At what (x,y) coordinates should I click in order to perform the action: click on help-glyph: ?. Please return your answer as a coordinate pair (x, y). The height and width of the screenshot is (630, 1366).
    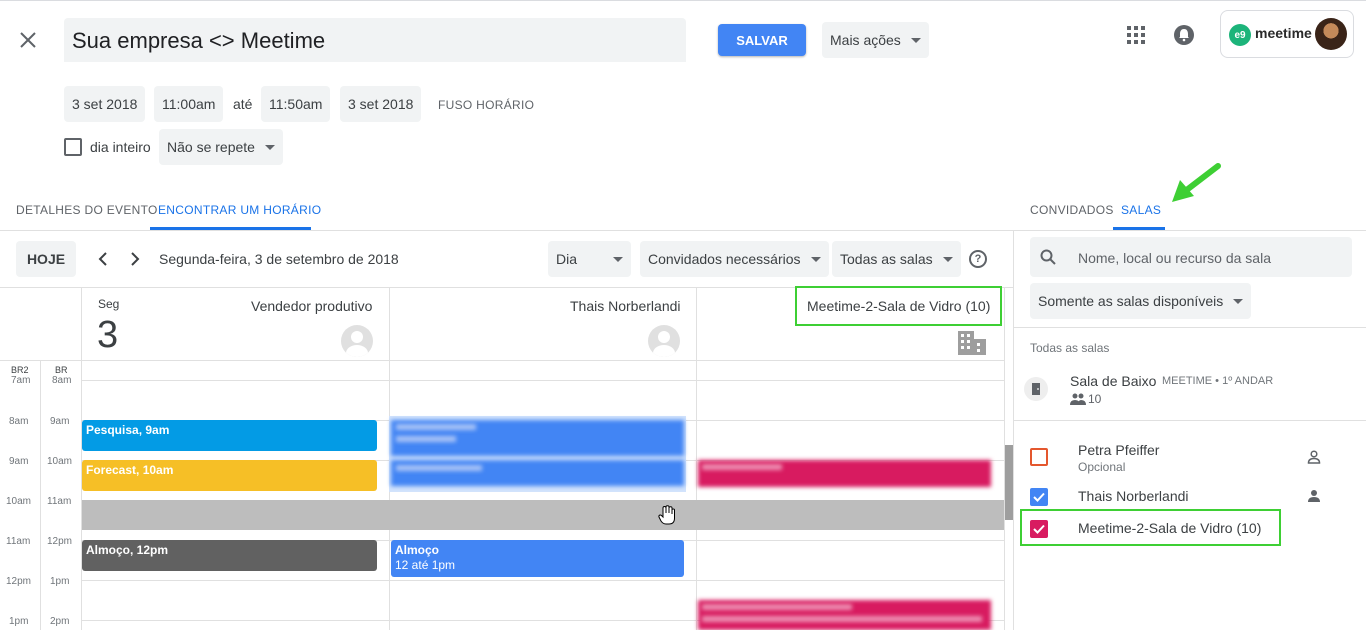
    Looking at the image, I should click on (978, 259).